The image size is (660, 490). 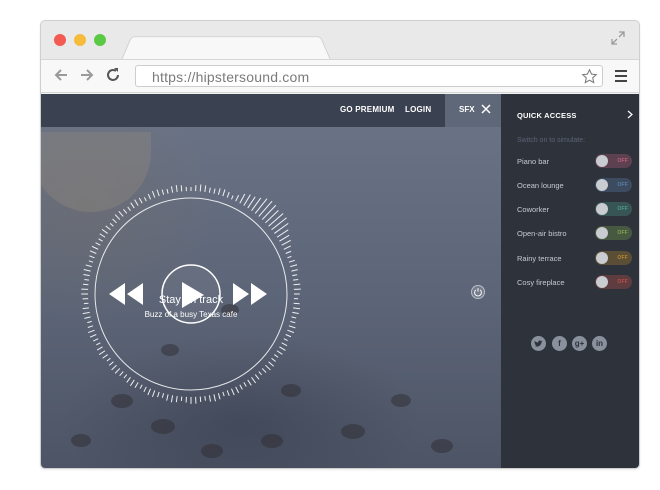 What do you see at coordinates (559, 343) in the screenshot?
I see `facebook-icon: f` at bounding box center [559, 343].